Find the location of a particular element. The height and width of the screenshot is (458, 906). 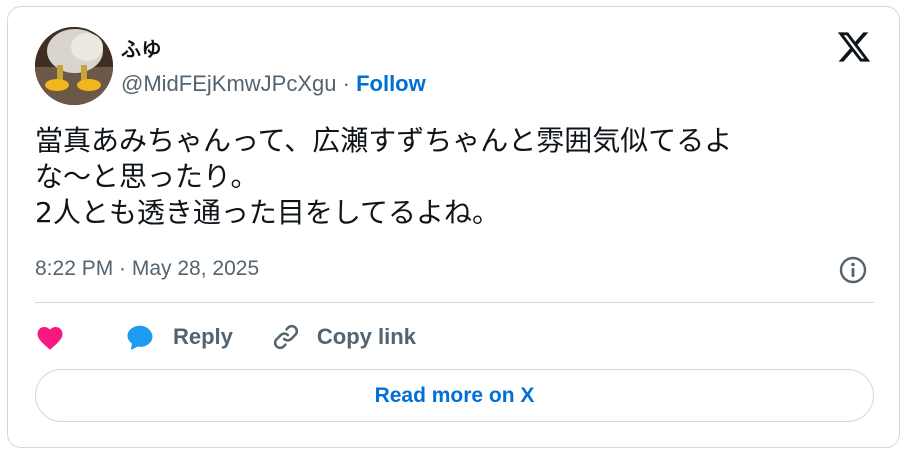

reply-label: Reply is located at coordinates (203, 336).